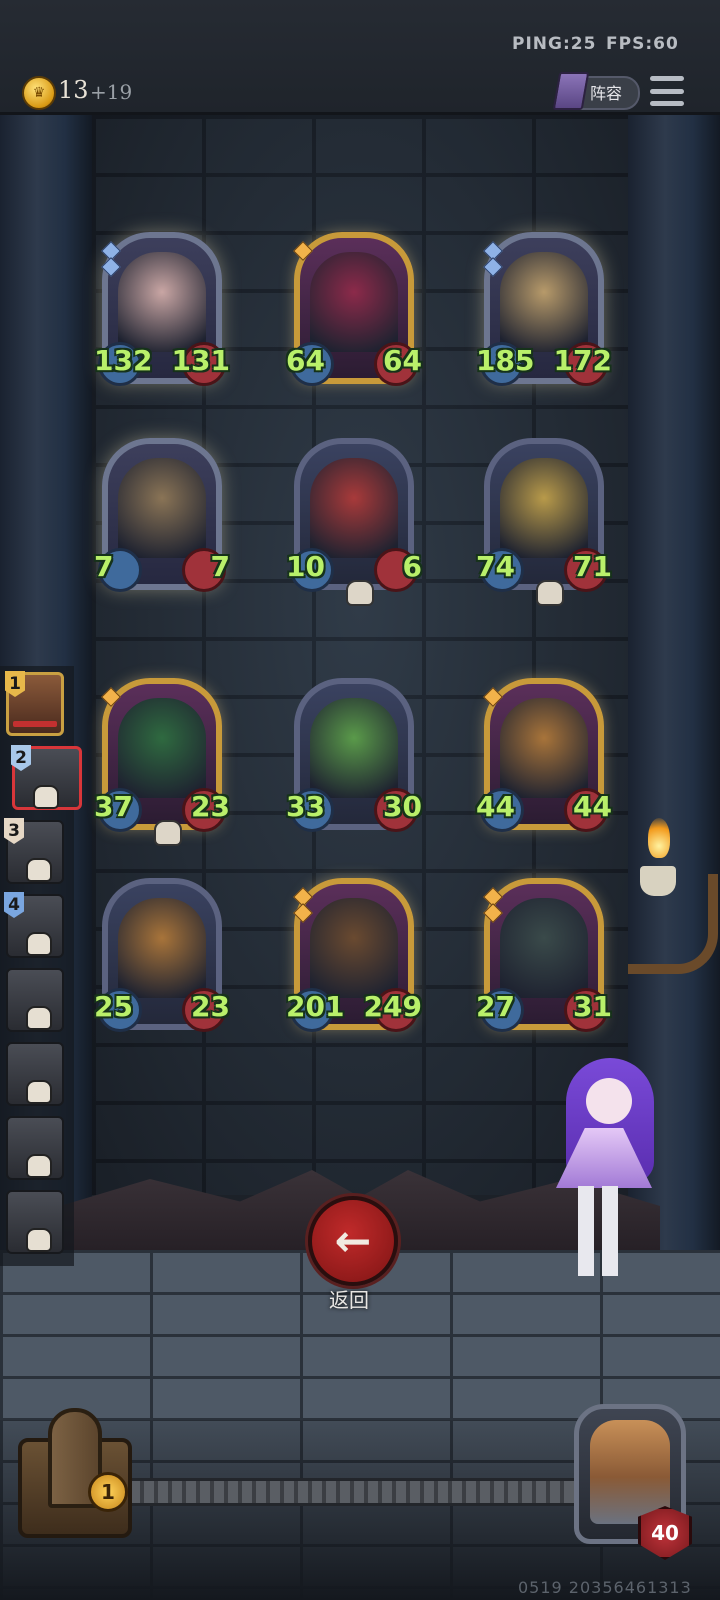  I want to click on gold-amount: 13, so click(73, 90).